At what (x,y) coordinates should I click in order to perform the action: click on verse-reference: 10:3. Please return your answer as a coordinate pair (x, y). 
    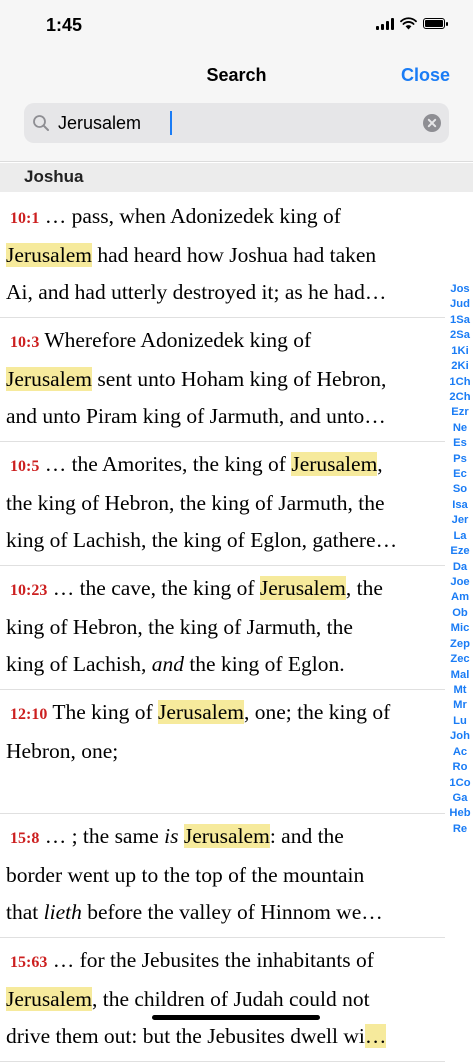
    Looking at the image, I should click on (25, 342).